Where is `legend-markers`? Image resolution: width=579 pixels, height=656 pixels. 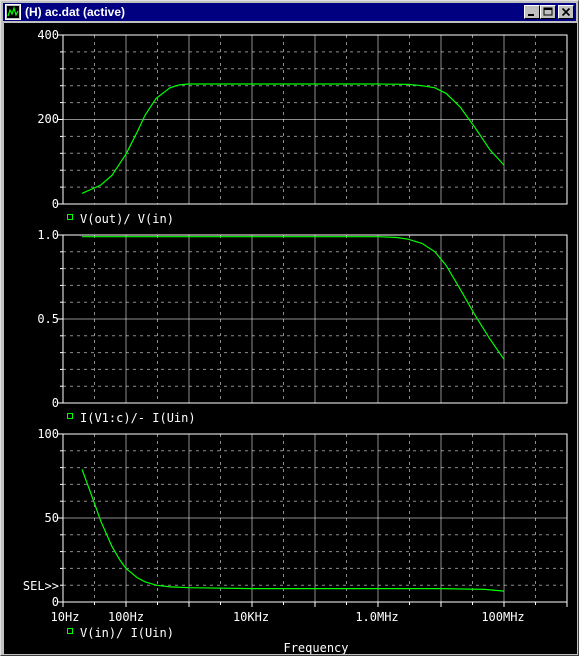 legend-markers is located at coordinates (70, 424).